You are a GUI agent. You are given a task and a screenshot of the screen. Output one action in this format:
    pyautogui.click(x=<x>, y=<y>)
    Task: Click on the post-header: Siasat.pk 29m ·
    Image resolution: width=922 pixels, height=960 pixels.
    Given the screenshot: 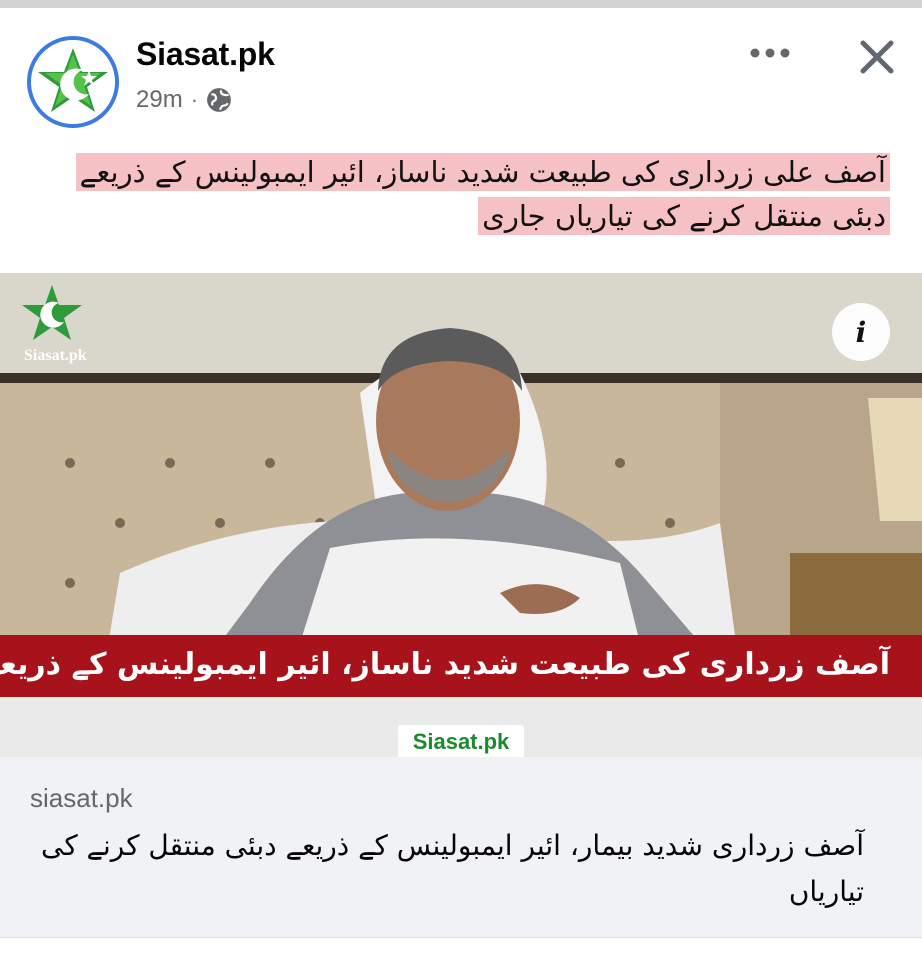 What is the action you would take?
    pyautogui.click(x=461, y=73)
    